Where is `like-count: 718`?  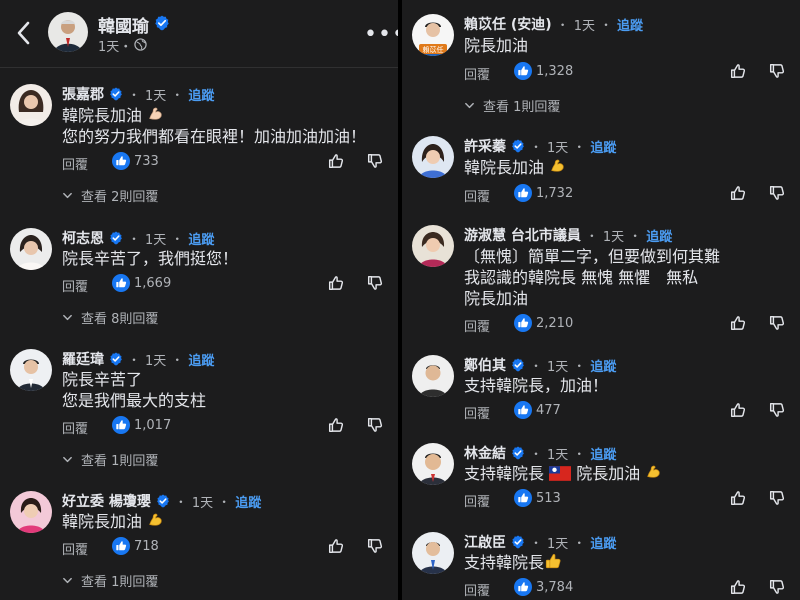 like-count: 718 is located at coordinates (146, 546).